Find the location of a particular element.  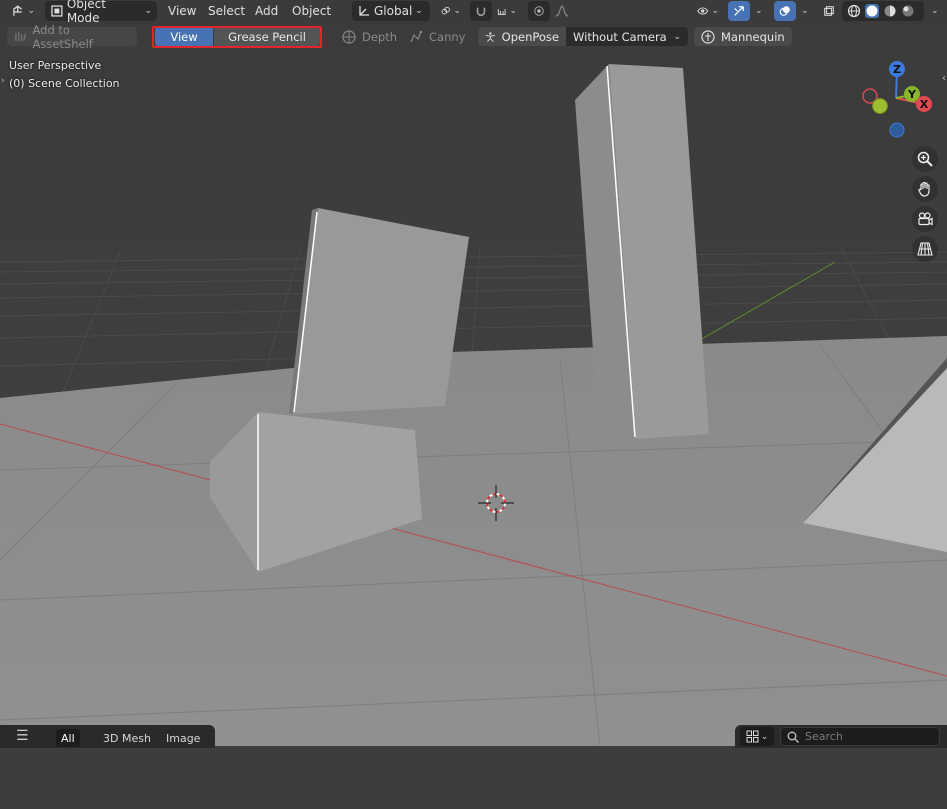

add-to-assetshelf-button: Add to AssetShelf is located at coordinates (72, 37).